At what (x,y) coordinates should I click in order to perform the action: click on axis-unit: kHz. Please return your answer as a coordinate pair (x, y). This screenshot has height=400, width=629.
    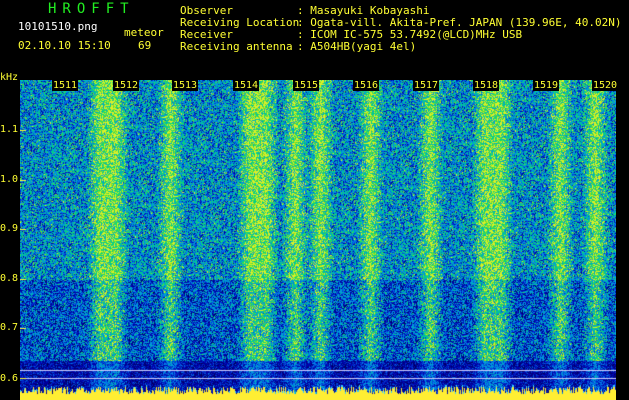
    Looking at the image, I should click on (9, 77).